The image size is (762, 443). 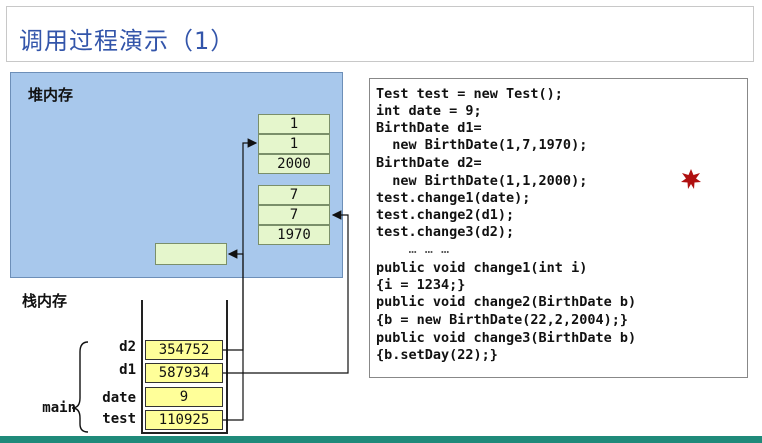 I want to click on code-line-3: BirthDate d1=, so click(x=429, y=128).